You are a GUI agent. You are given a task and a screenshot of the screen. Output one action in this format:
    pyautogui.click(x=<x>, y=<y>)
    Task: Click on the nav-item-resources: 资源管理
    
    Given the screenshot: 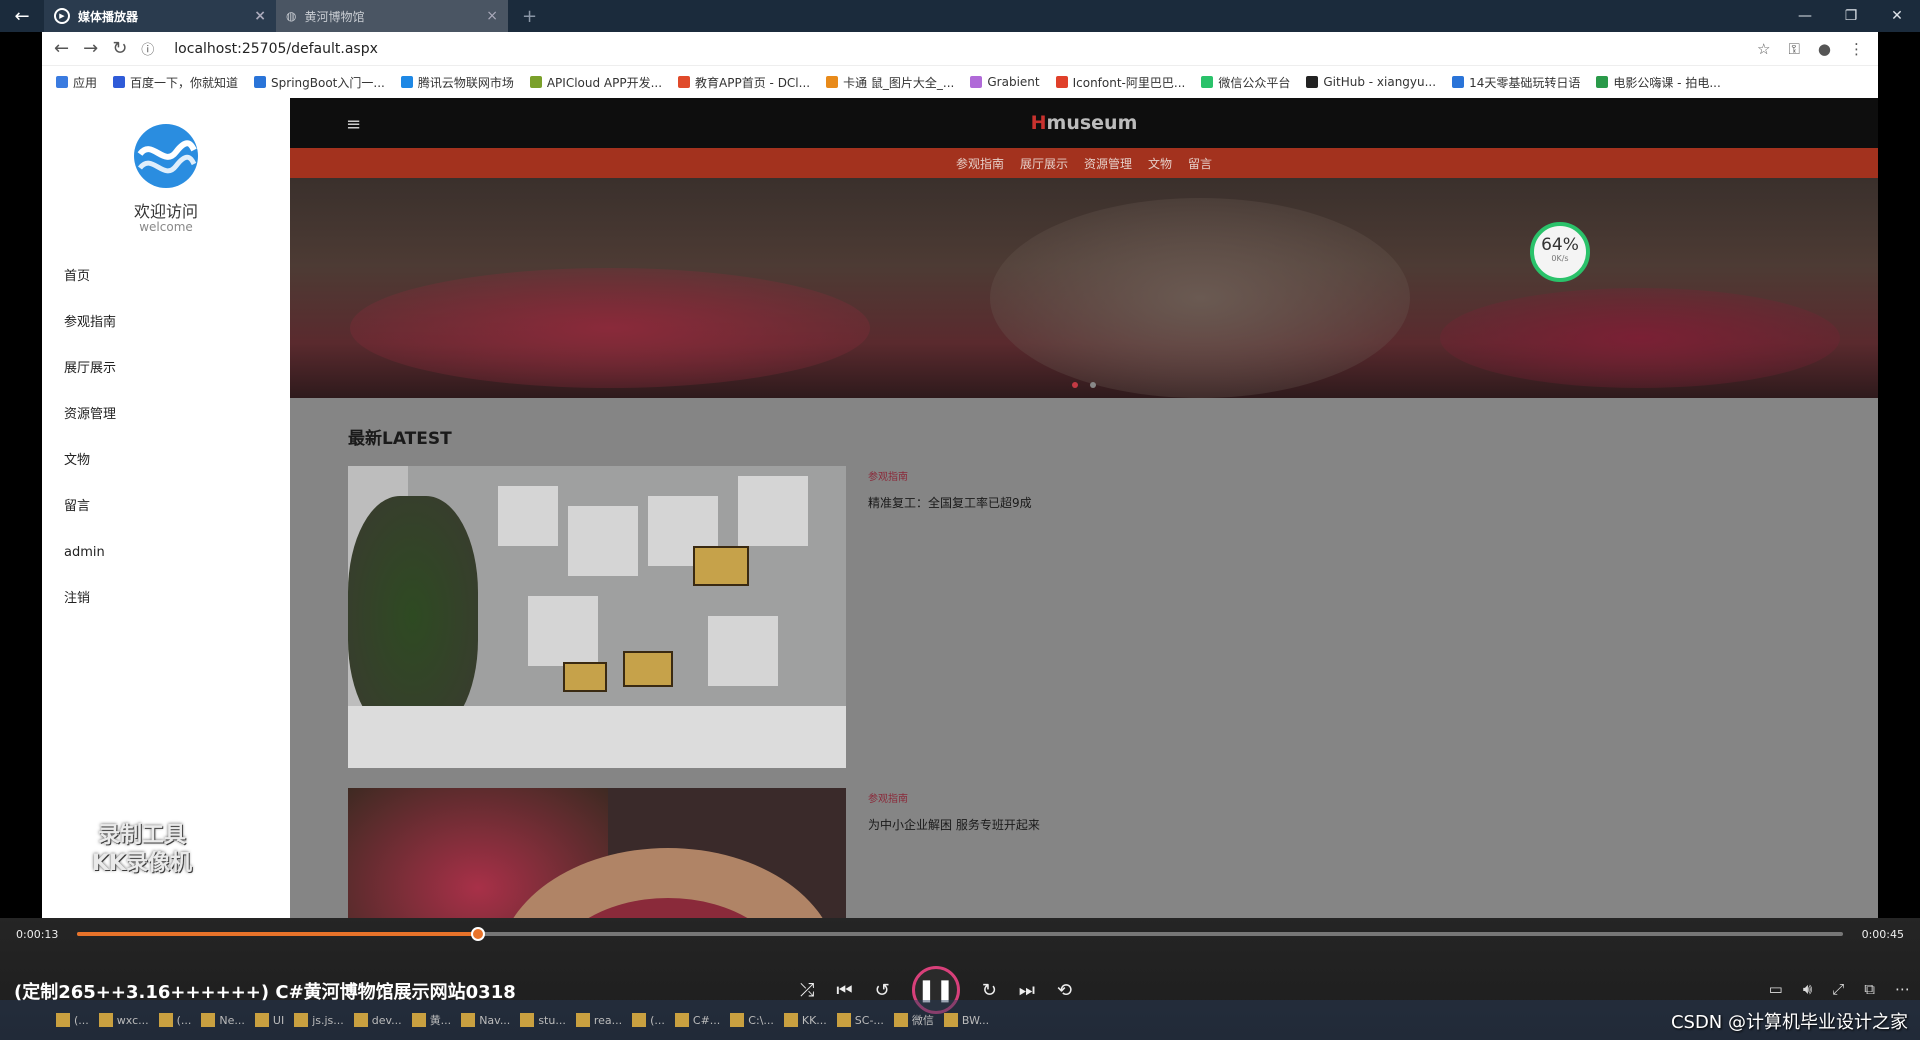 What is the action you would take?
    pyautogui.click(x=1108, y=163)
    